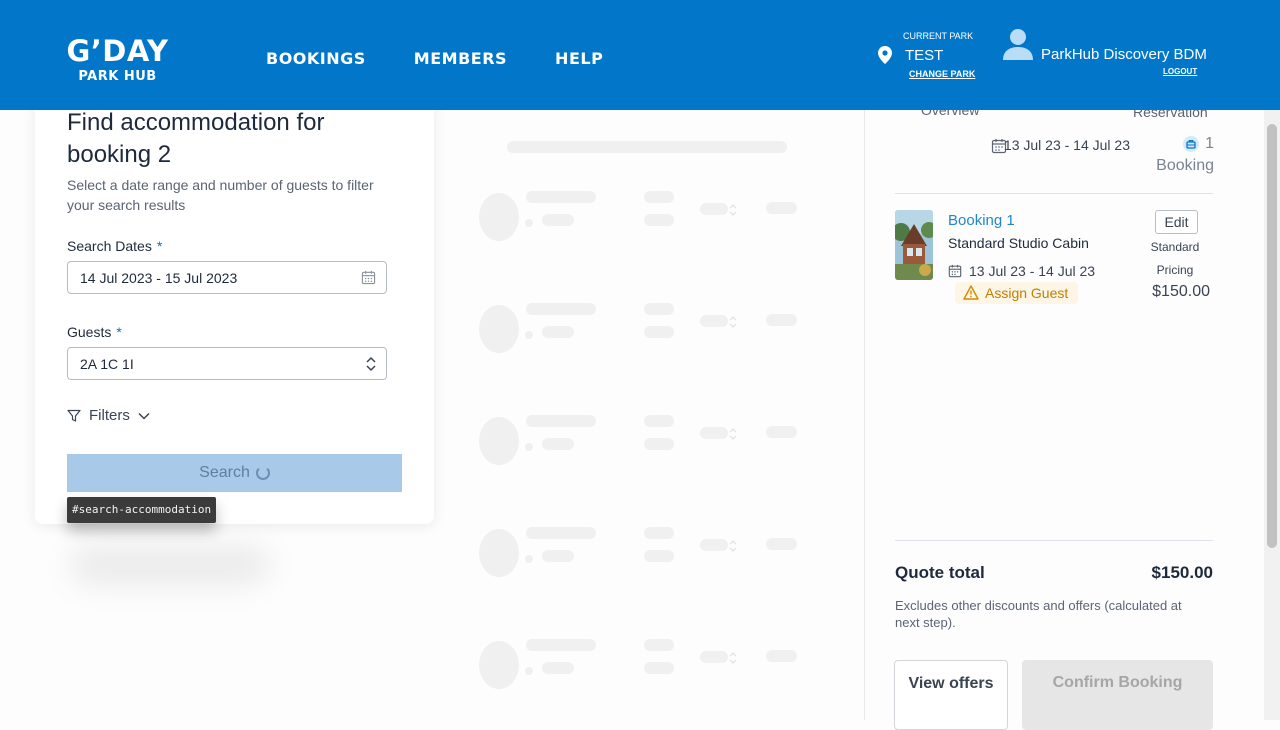 This screenshot has height=730, width=1280. Describe the element at coordinates (1180, 71) in the screenshot. I see `logout-link: LOGOUT` at that location.